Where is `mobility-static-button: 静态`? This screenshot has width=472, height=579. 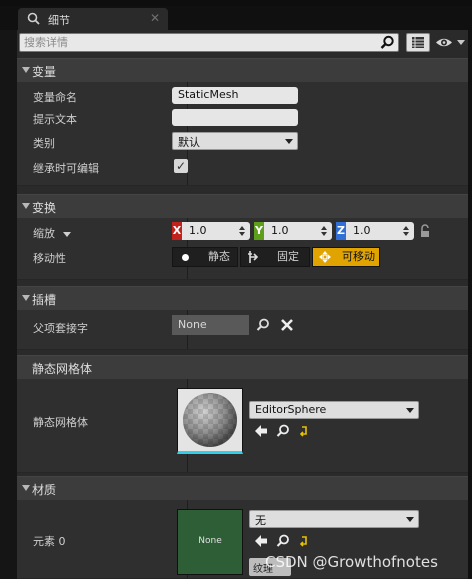 mobility-static-button: 静态 is located at coordinates (205, 257).